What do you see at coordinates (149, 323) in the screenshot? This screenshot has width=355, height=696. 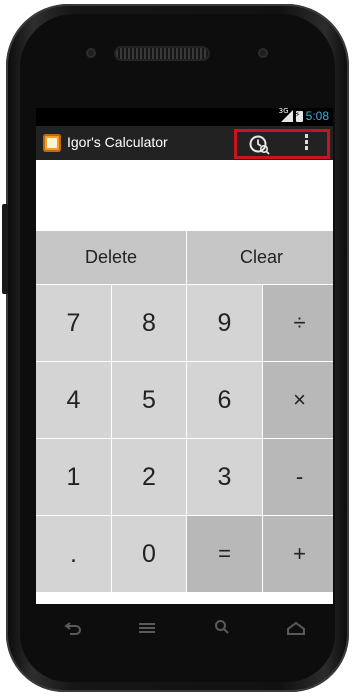 I see `key-8: 8` at bounding box center [149, 323].